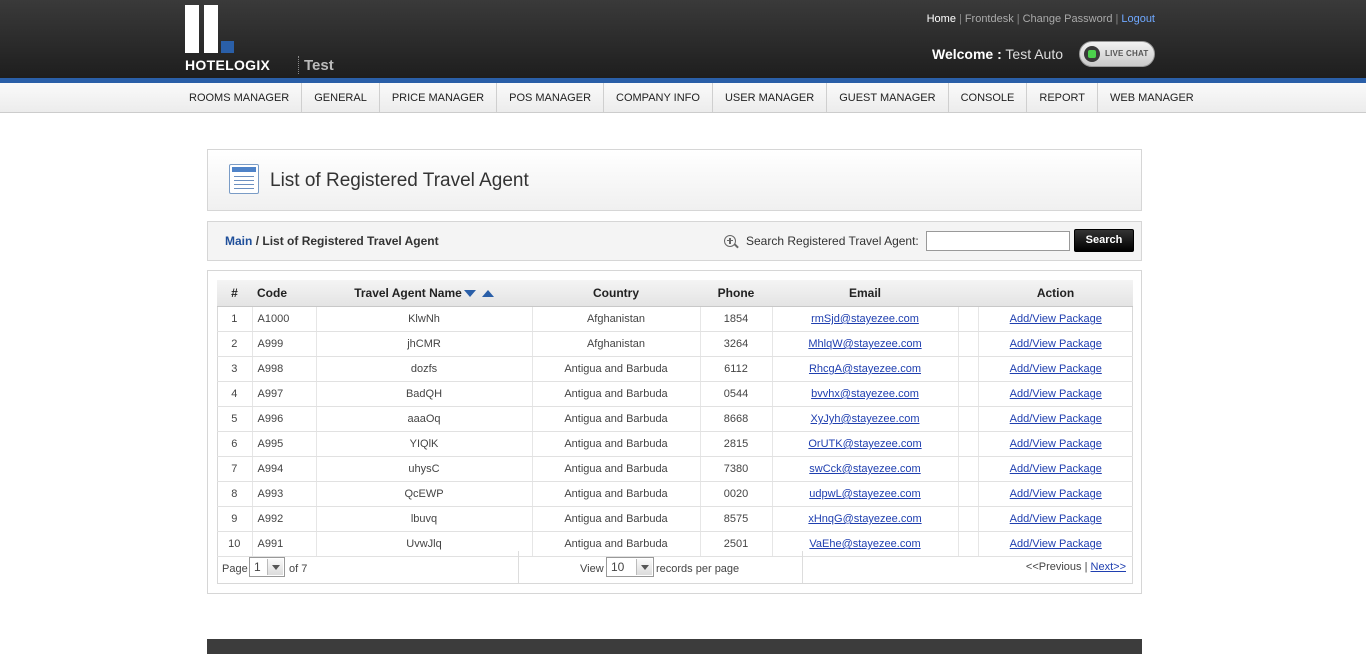 The height and width of the screenshot is (654, 1366). What do you see at coordinates (1104, 240) in the screenshot?
I see `search-button: Search` at bounding box center [1104, 240].